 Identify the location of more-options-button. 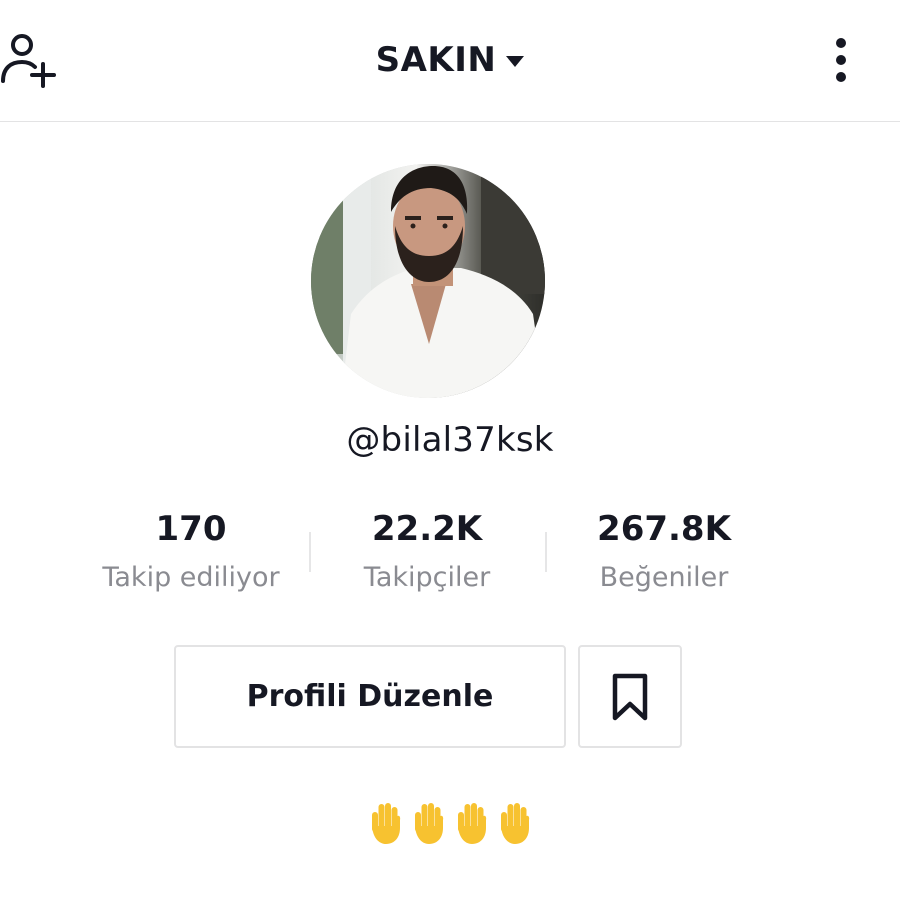
(841, 60).